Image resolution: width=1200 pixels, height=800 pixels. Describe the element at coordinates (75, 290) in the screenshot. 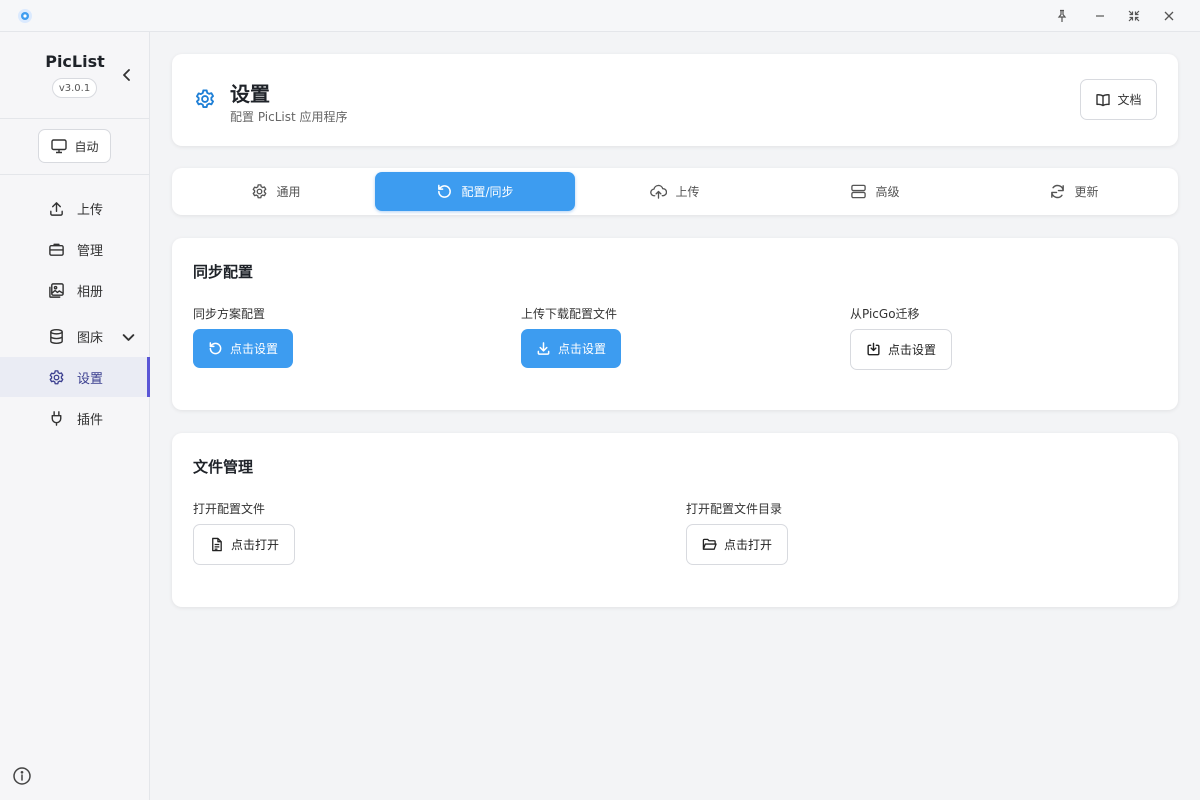

I see `sidebar-item-gallery: 相册` at that location.